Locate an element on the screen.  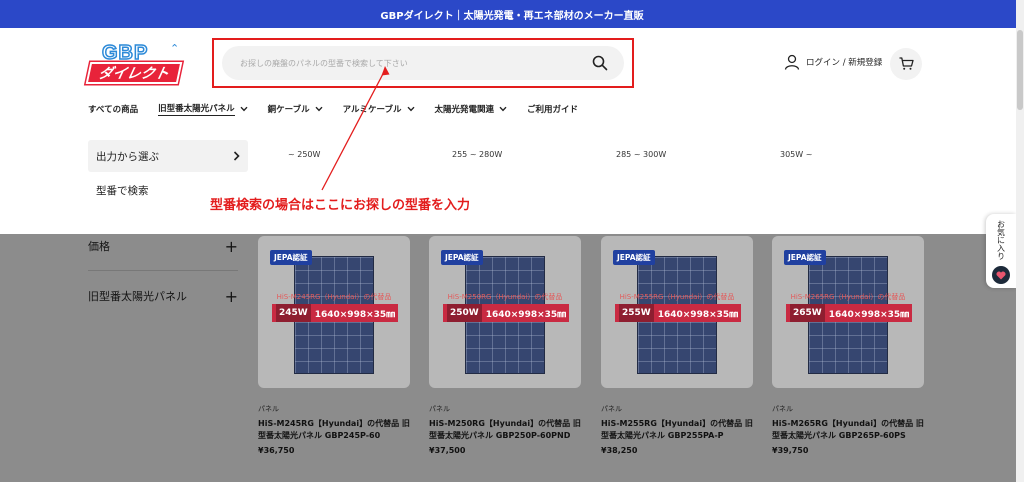
favorites-tab: お気に入り is located at coordinates (1001, 251).